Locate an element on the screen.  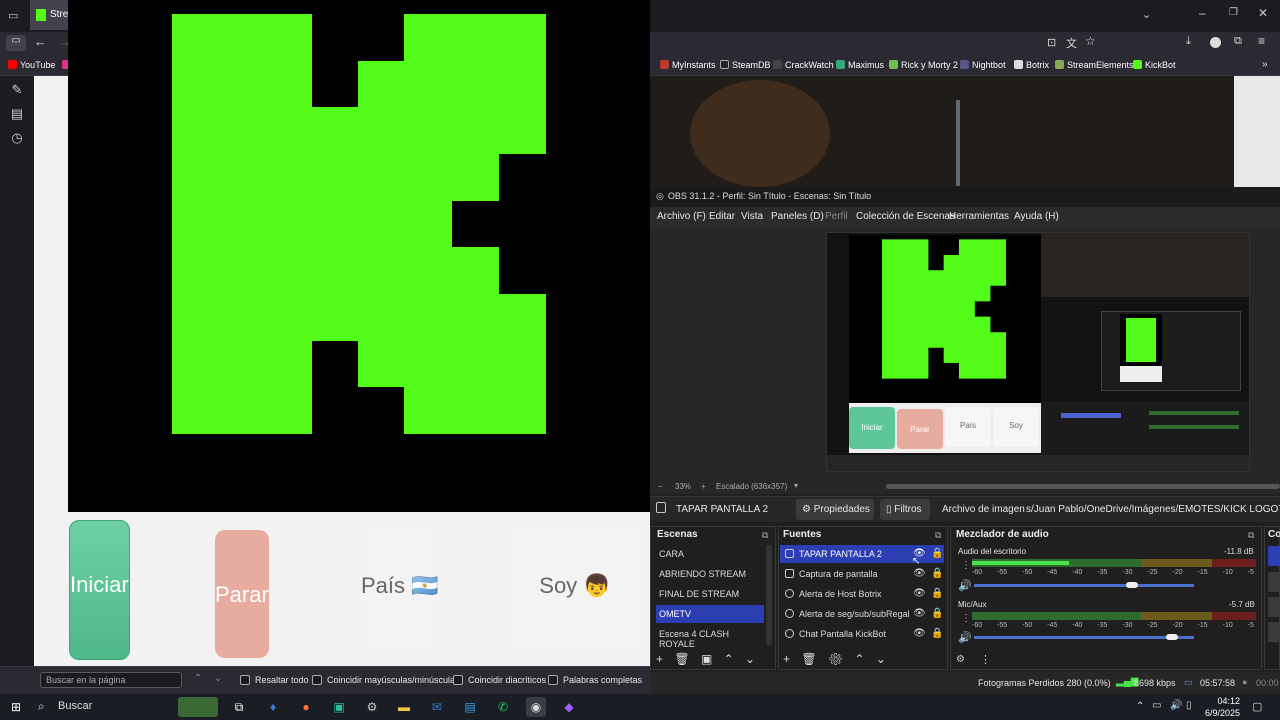
file-explorer-icon: ▬ is located at coordinates (404, 707).